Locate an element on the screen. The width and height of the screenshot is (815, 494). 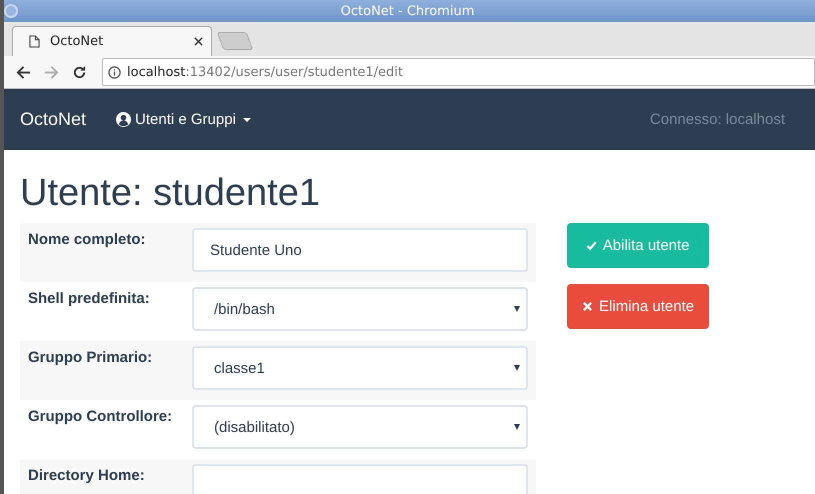
user-icon is located at coordinates (124, 119).